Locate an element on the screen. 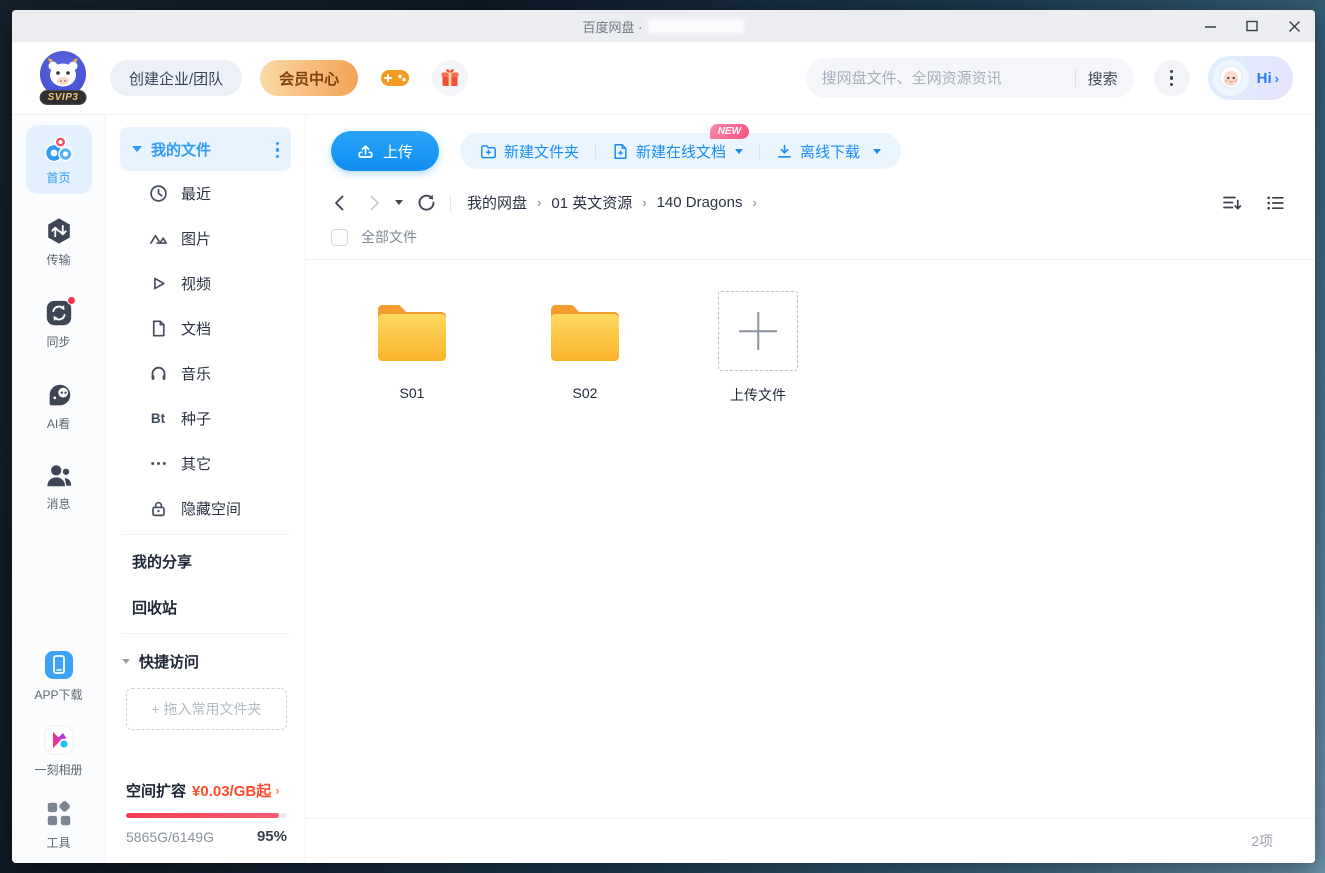 Image resolution: width=1325 pixels, height=873 pixels. title-bar: 百度网盘 · is located at coordinates (663, 26).